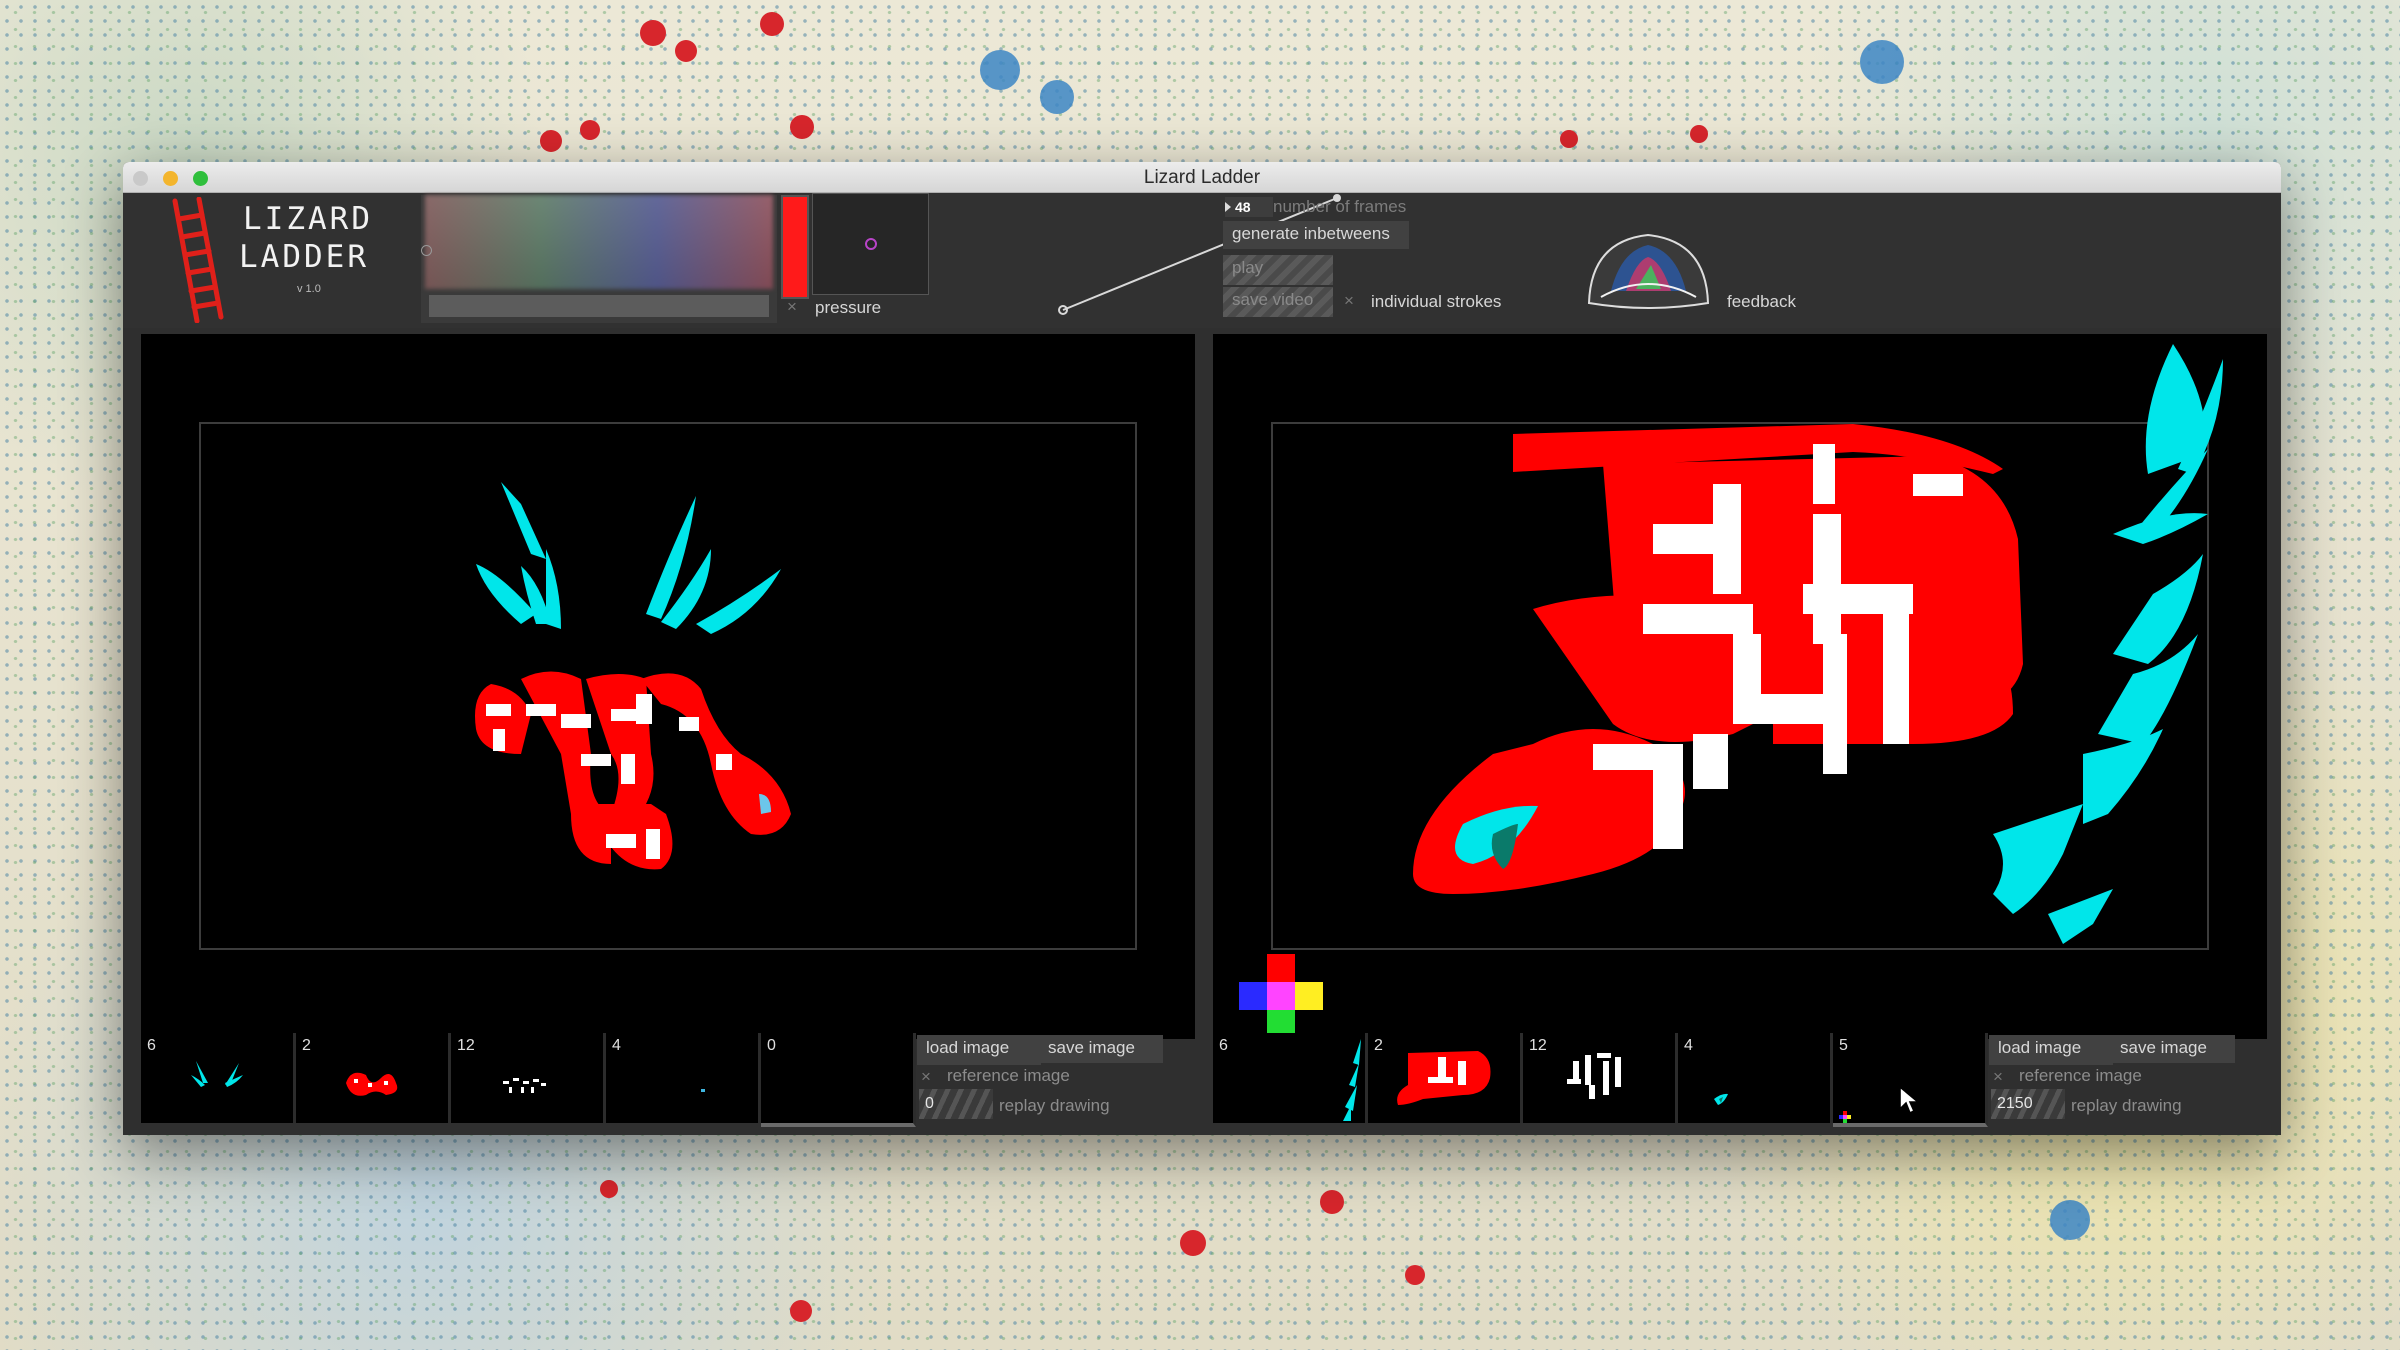 The width and height of the screenshot is (2400, 1350). What do you see at coordinates (1761, 301) in the screenshot?
I see `feedback-label: feedback` at bounding box center [1761, 301].